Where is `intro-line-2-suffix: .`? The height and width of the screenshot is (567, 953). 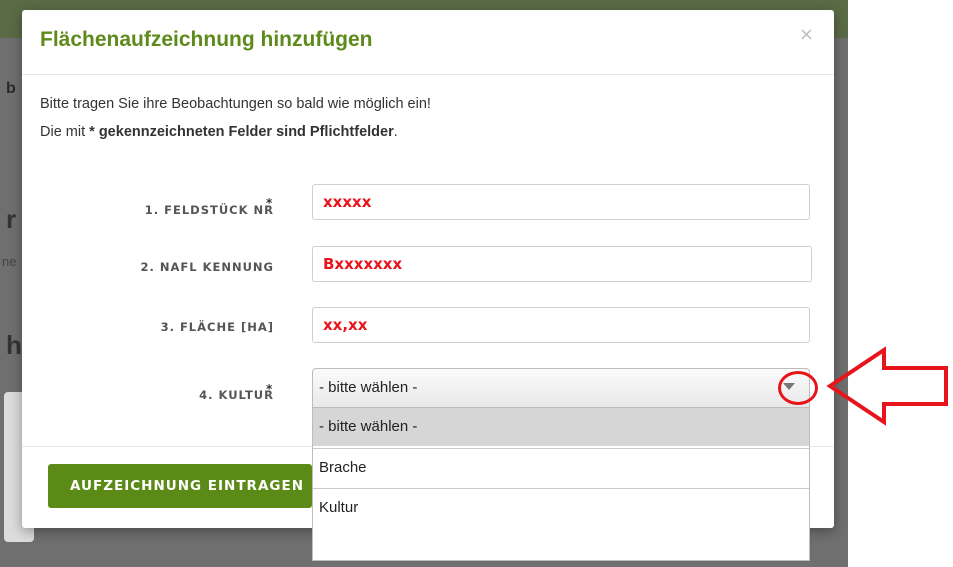
intro-line-2-suffix: . is located at coordinates (395, 132).